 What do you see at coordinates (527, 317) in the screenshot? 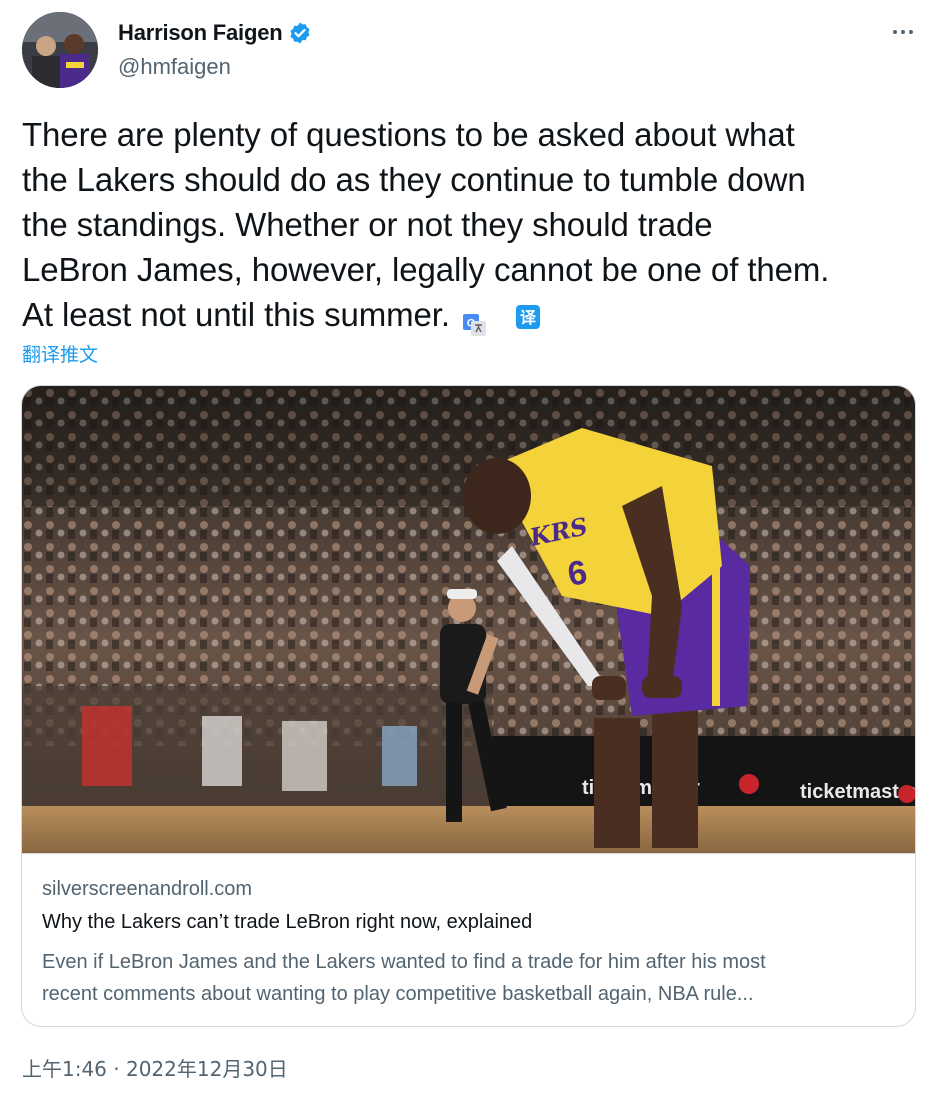
I see `translate-badge-icon: 译` at bounding box center [527, 317].